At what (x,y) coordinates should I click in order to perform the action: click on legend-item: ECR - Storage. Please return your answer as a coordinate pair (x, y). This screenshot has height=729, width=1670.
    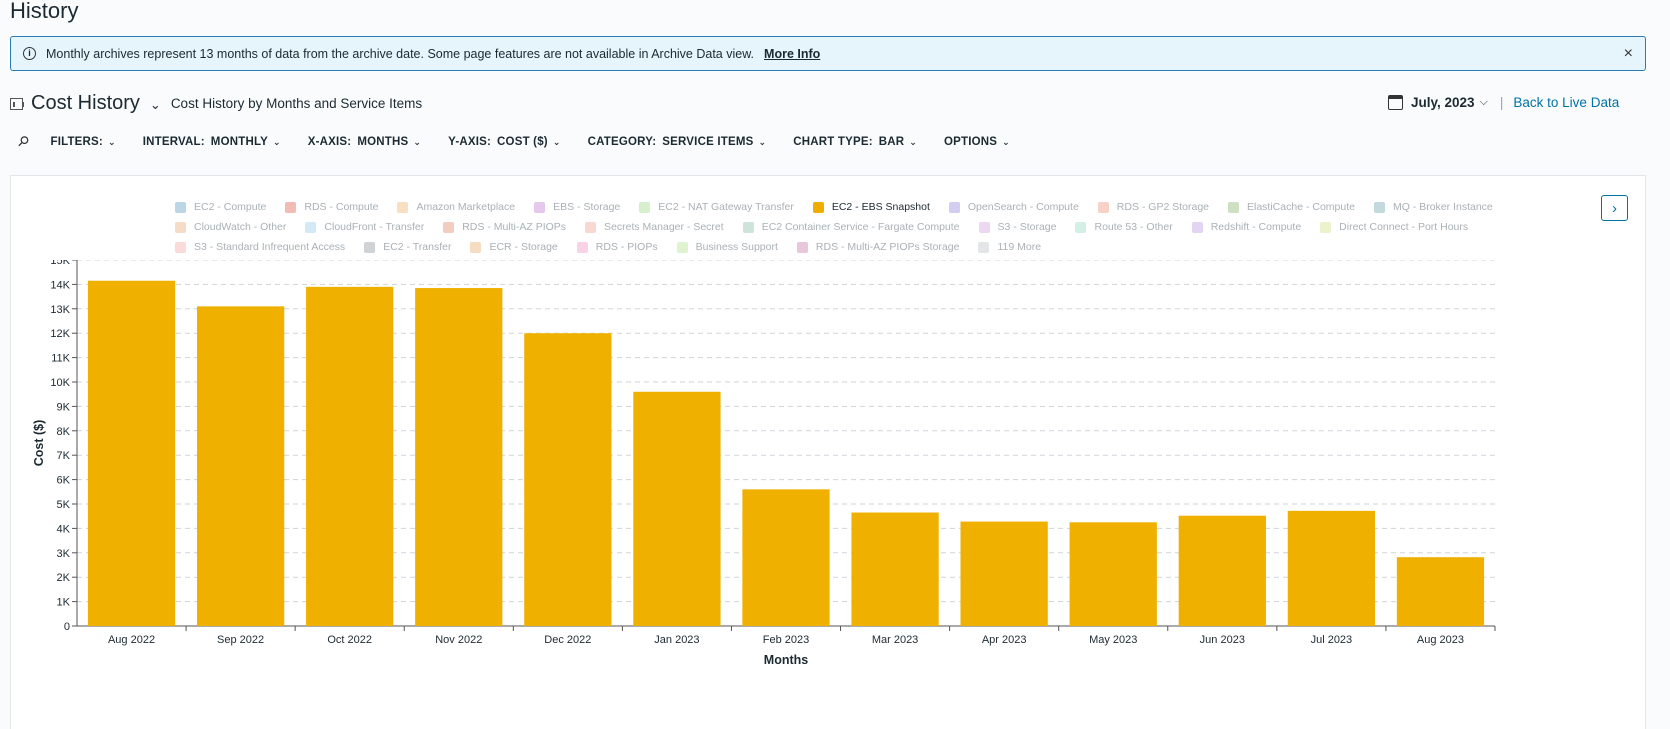
    Looking at the image, I should click on (514, 247).